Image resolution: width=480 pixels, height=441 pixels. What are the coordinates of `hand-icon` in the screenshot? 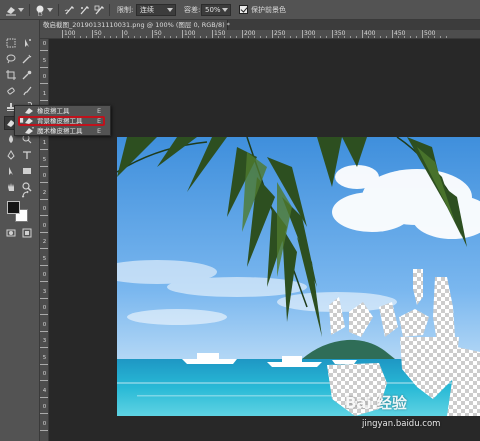 It's located at (11, 187).